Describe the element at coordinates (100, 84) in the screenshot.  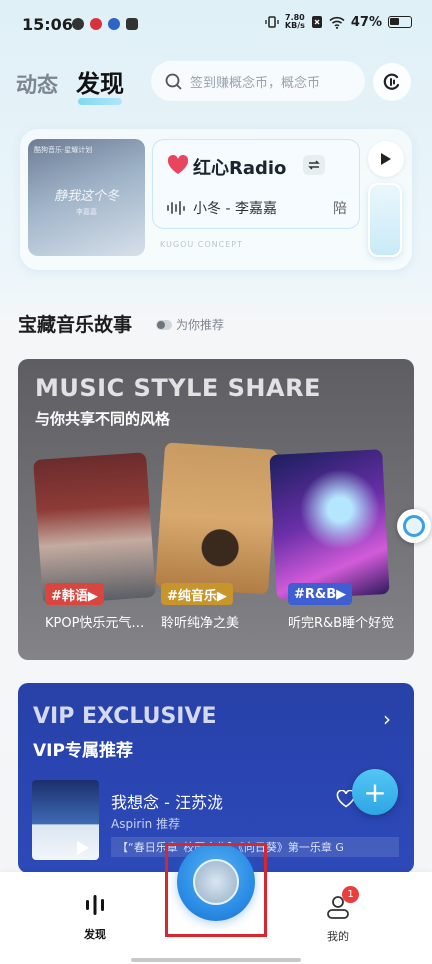
I see `tab-discover: 发现` at that location.